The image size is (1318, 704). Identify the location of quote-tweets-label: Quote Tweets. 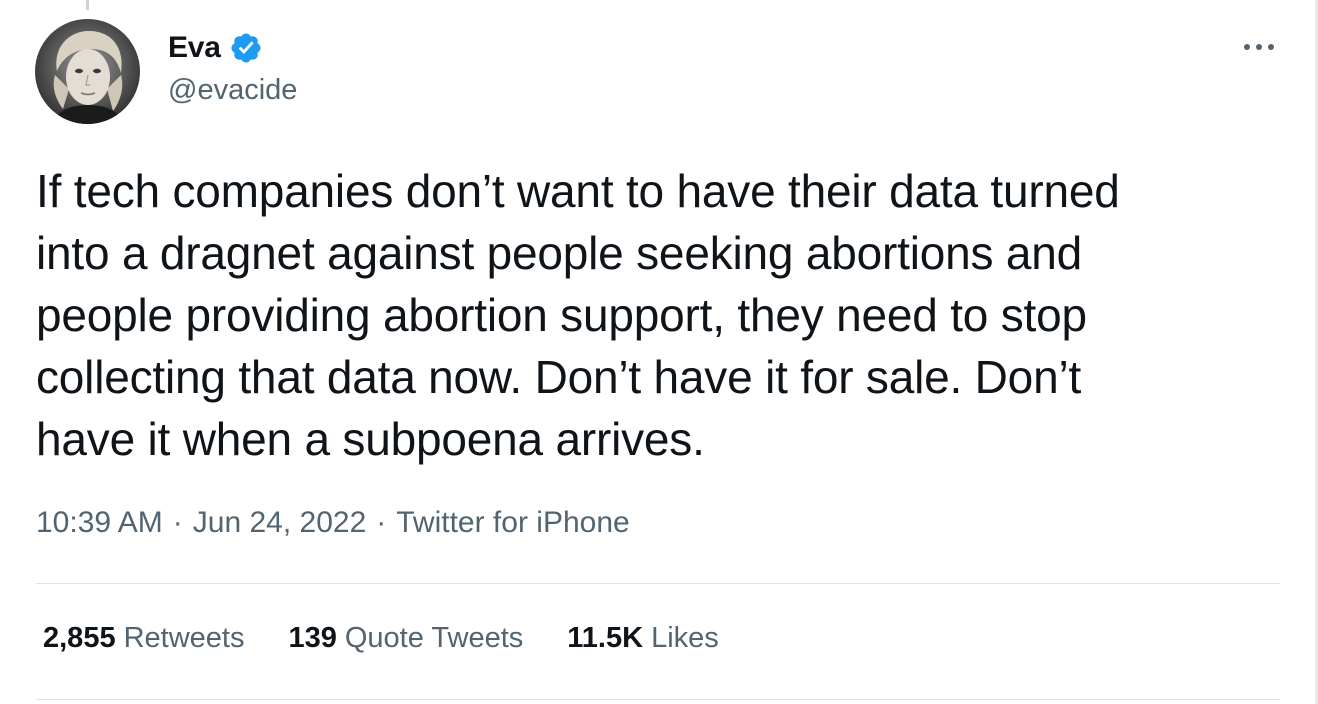
(434, 638).